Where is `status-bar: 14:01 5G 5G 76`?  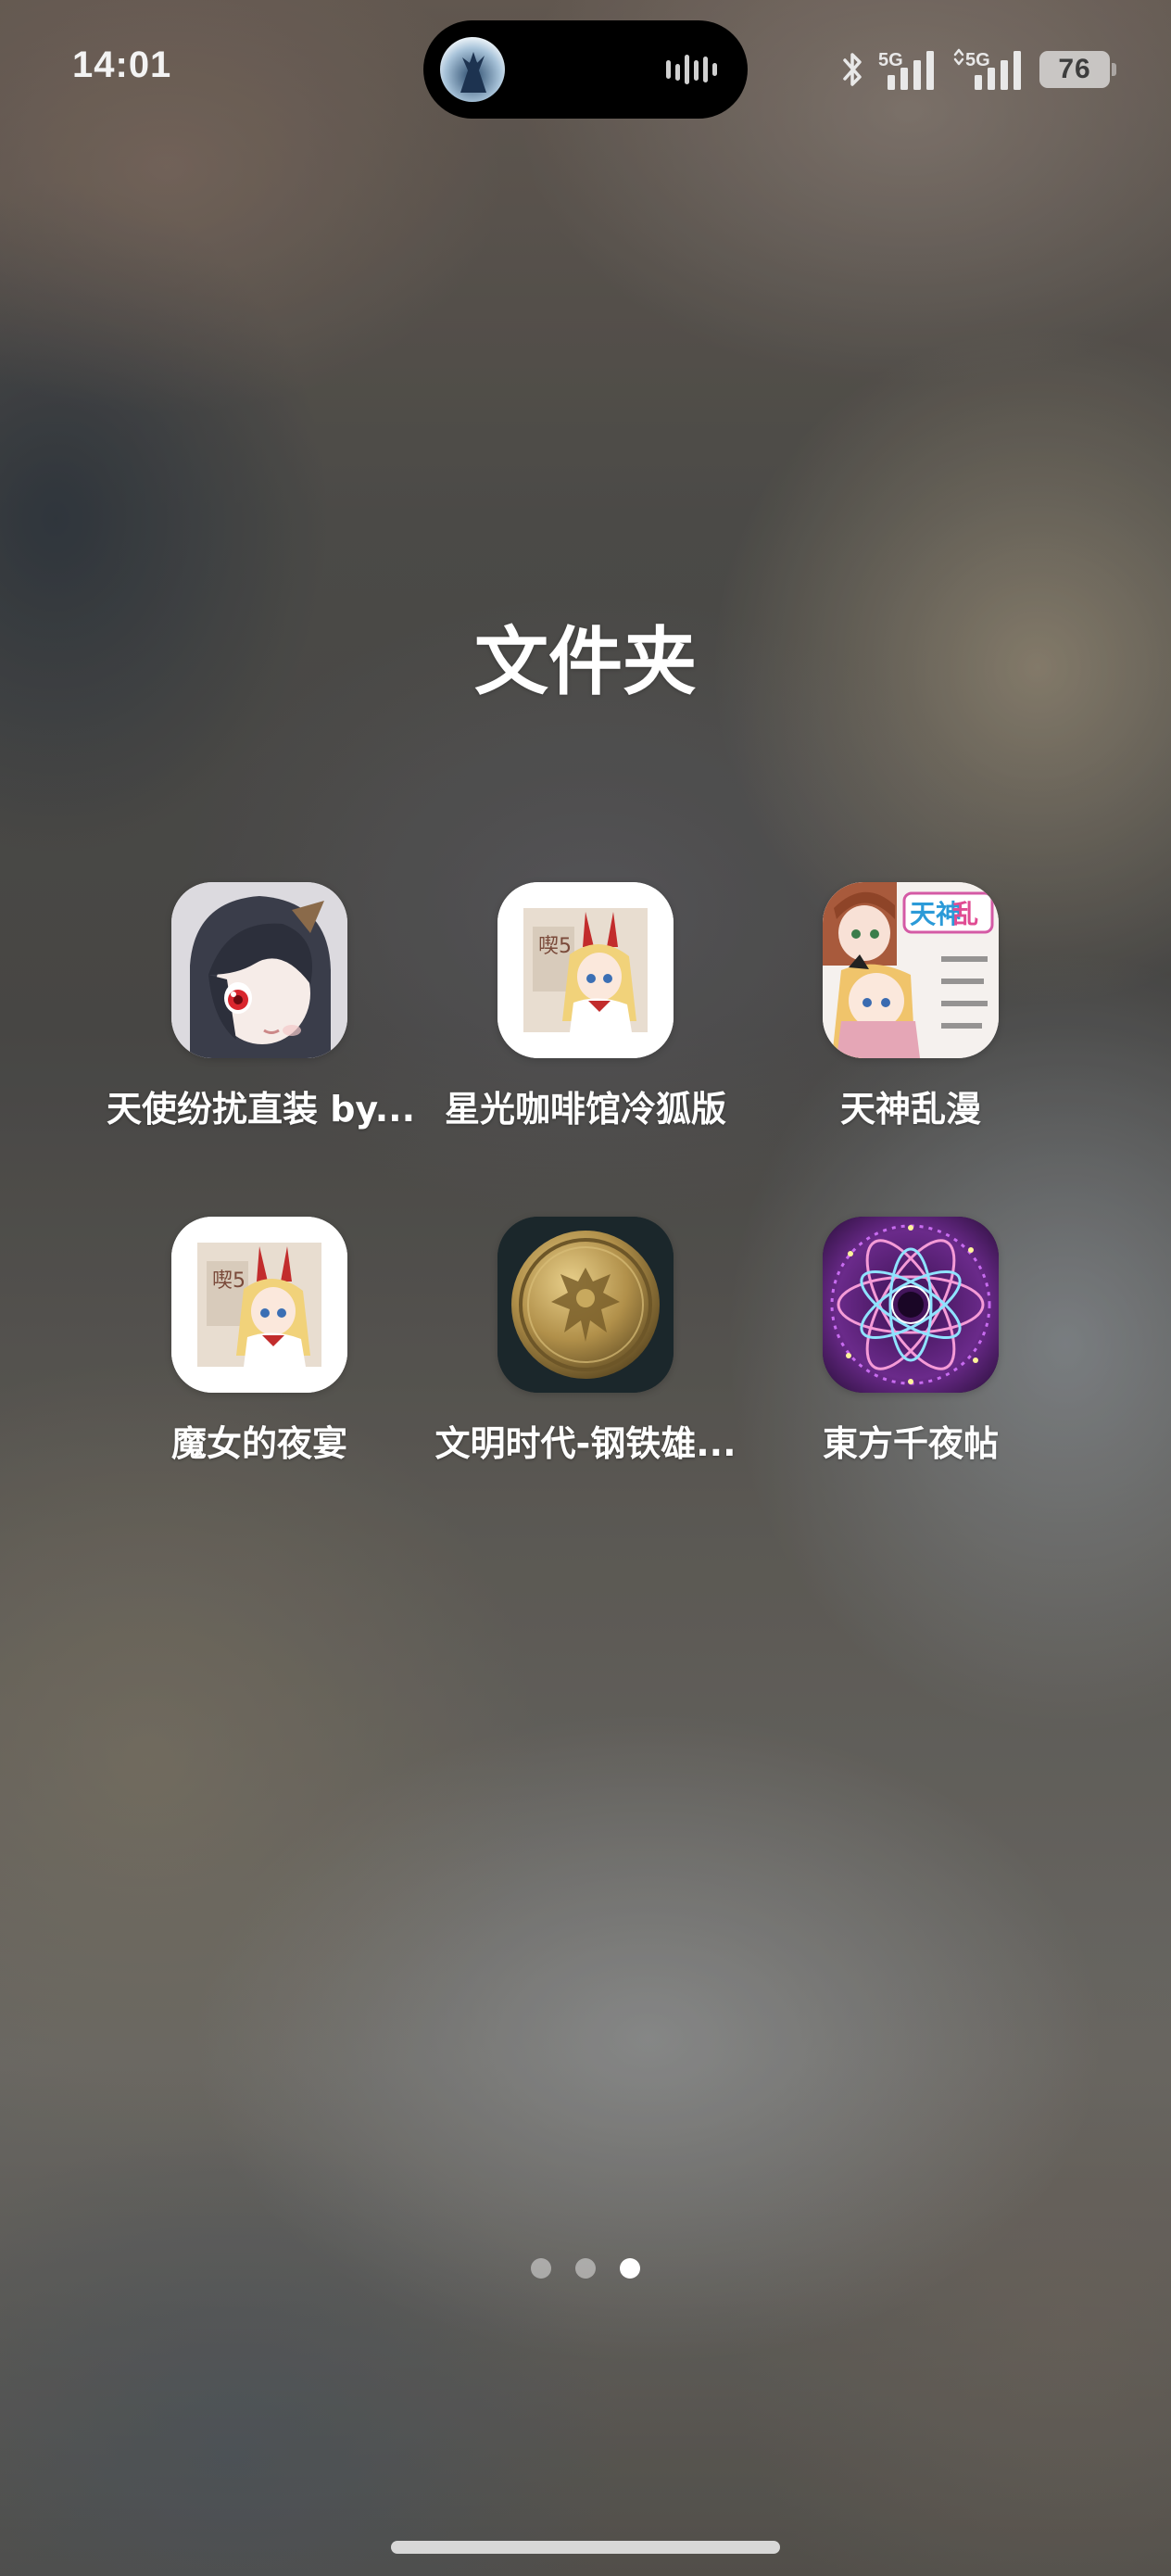 status-bar: 14:01 5G 5G 76 is located at coordinates (585, 69).